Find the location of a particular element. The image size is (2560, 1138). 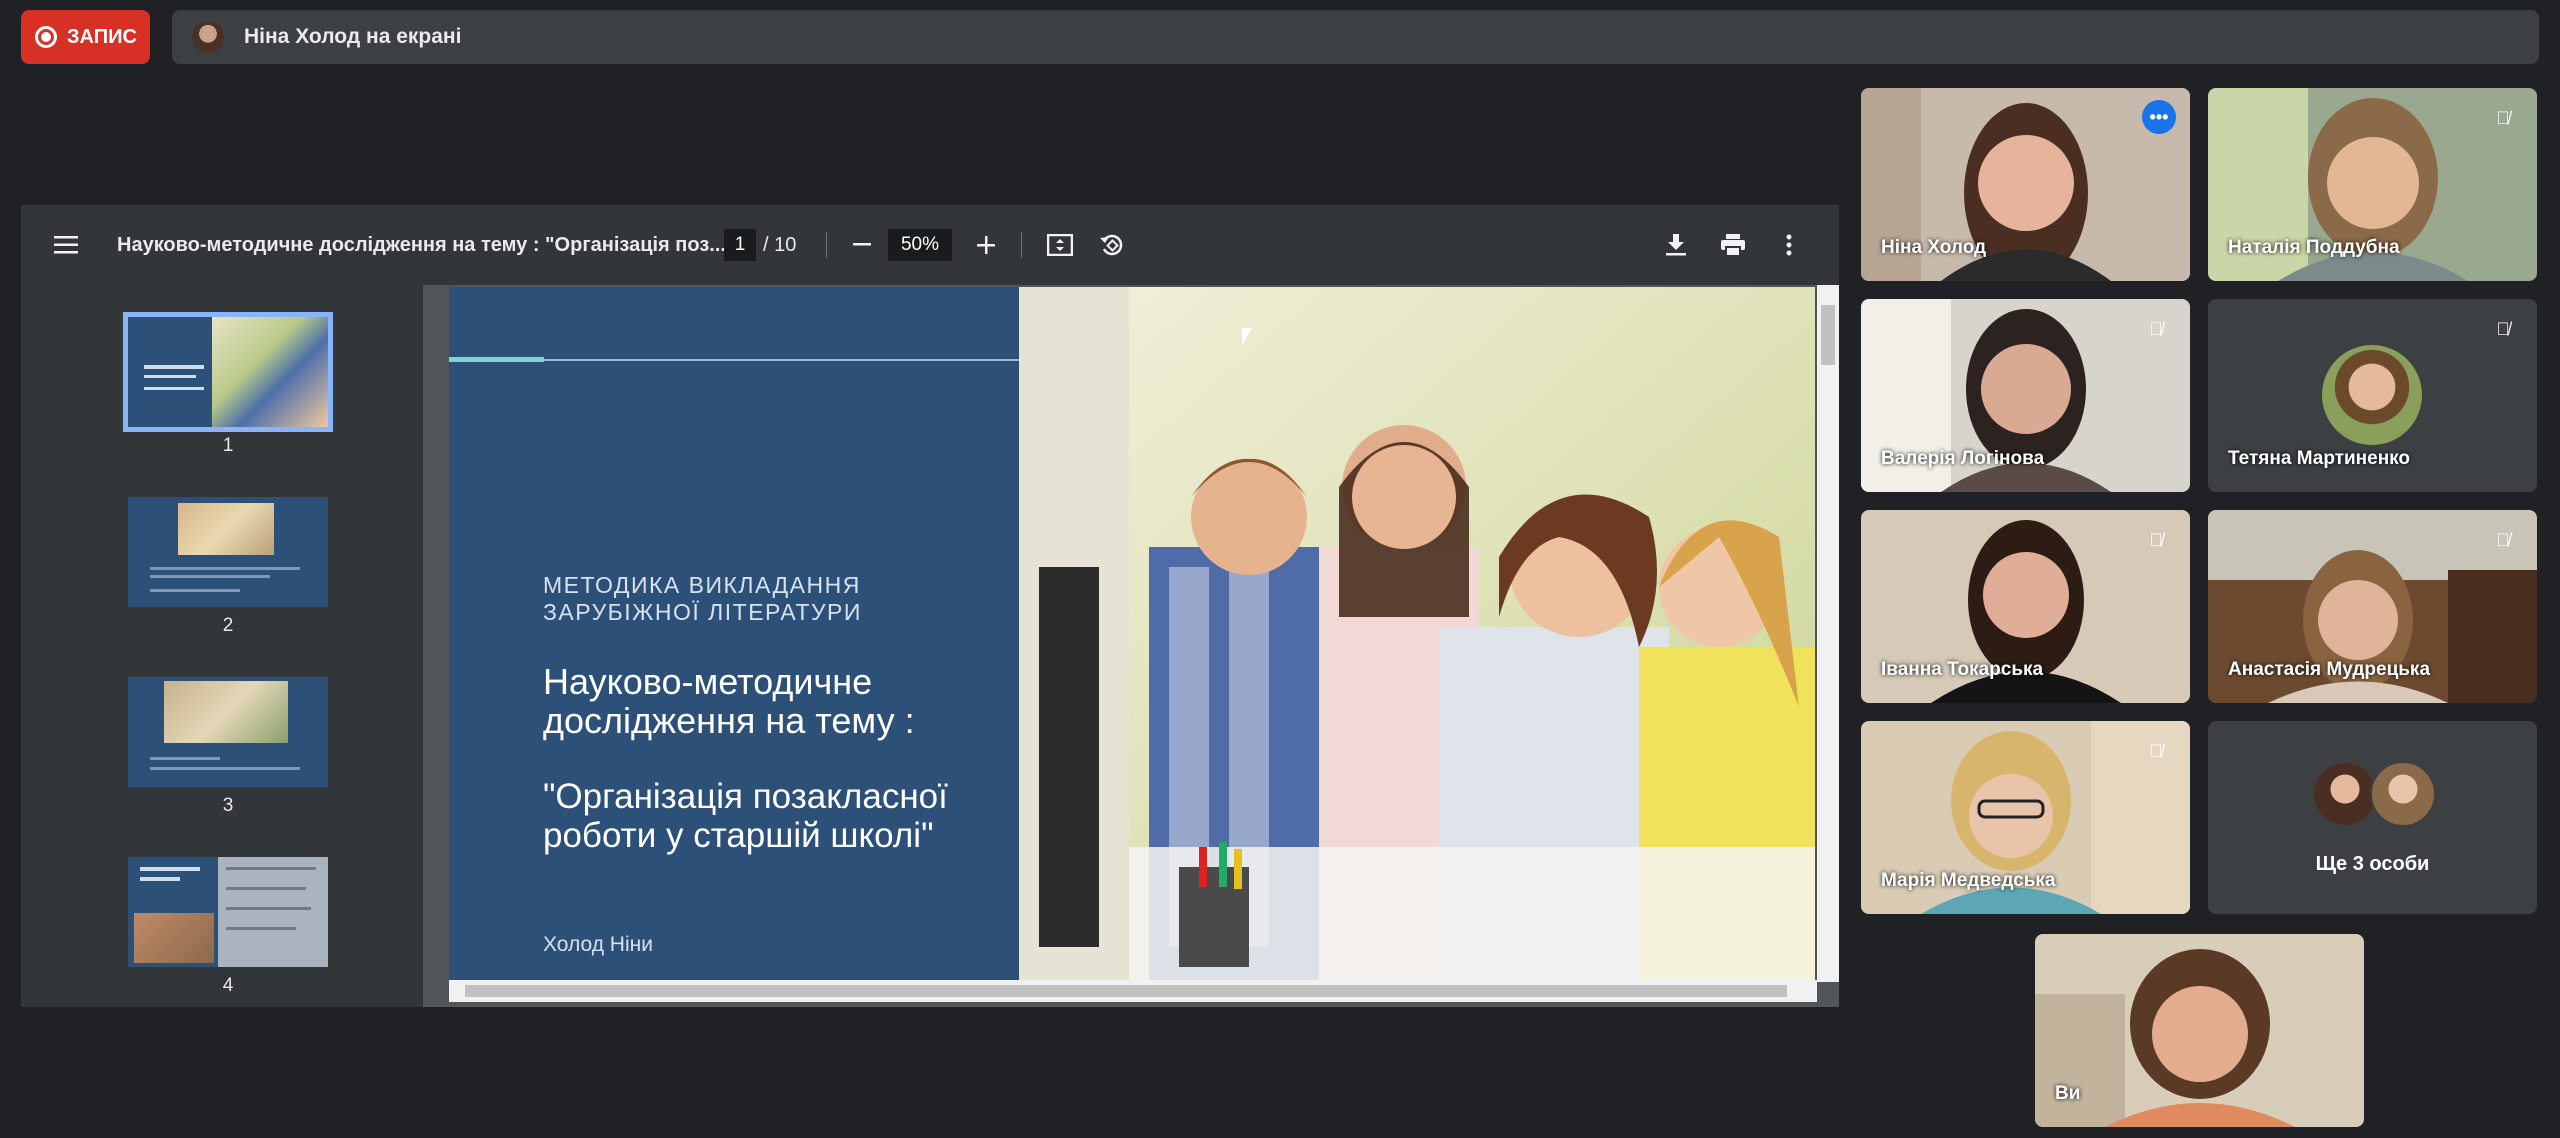

participant-name: Ніна Холод is located at coordinates (1934, 247).